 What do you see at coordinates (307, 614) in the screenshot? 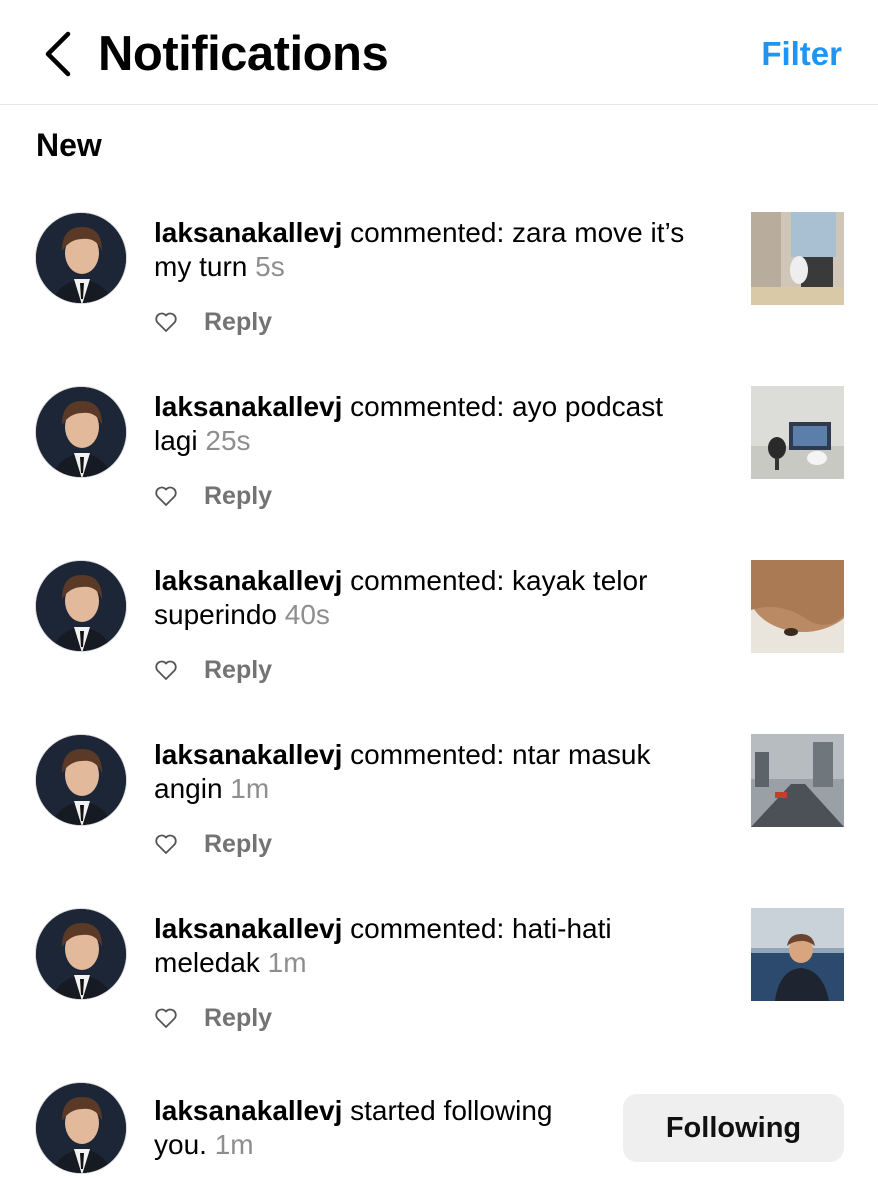
I see `timestamp: 40s` at bounding box center [307, 614].